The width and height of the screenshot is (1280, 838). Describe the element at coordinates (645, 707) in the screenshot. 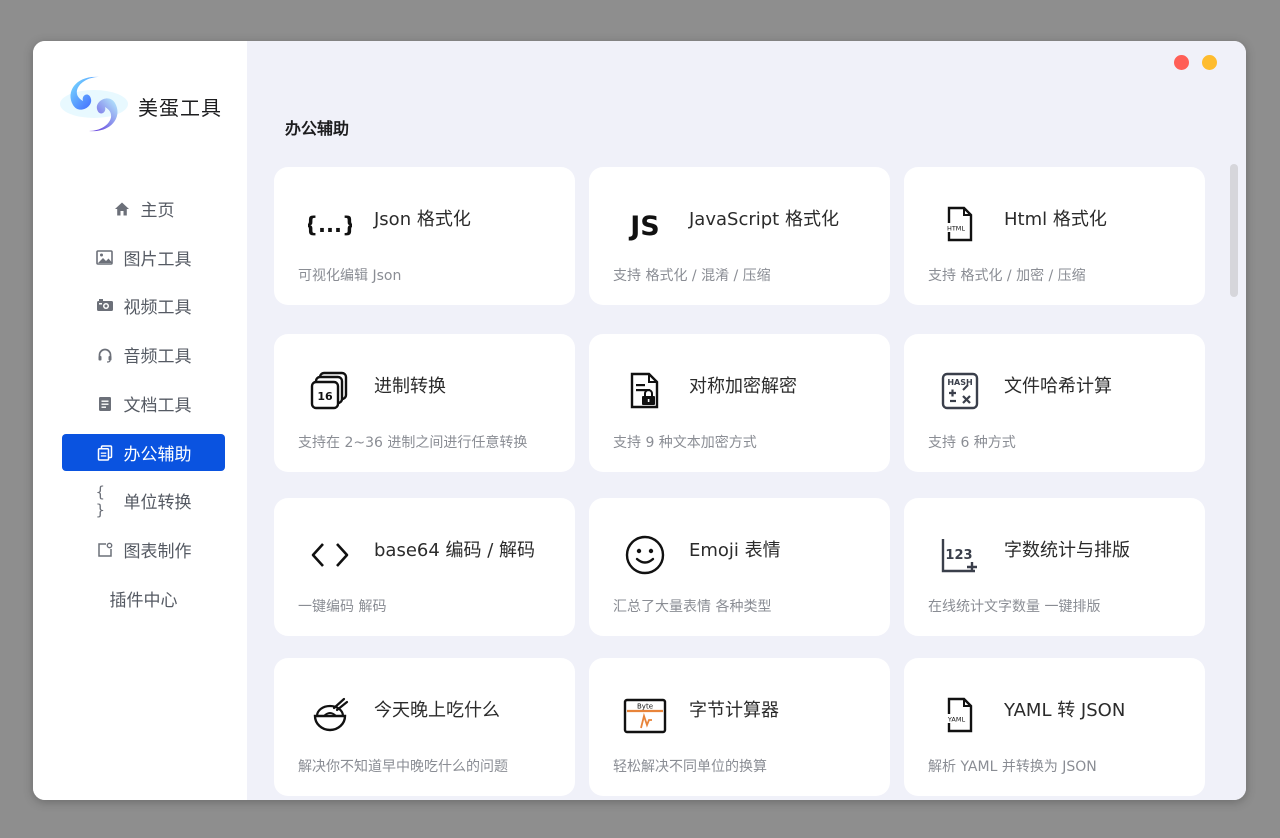

I see `byte-icon-text: Byte` at that location.